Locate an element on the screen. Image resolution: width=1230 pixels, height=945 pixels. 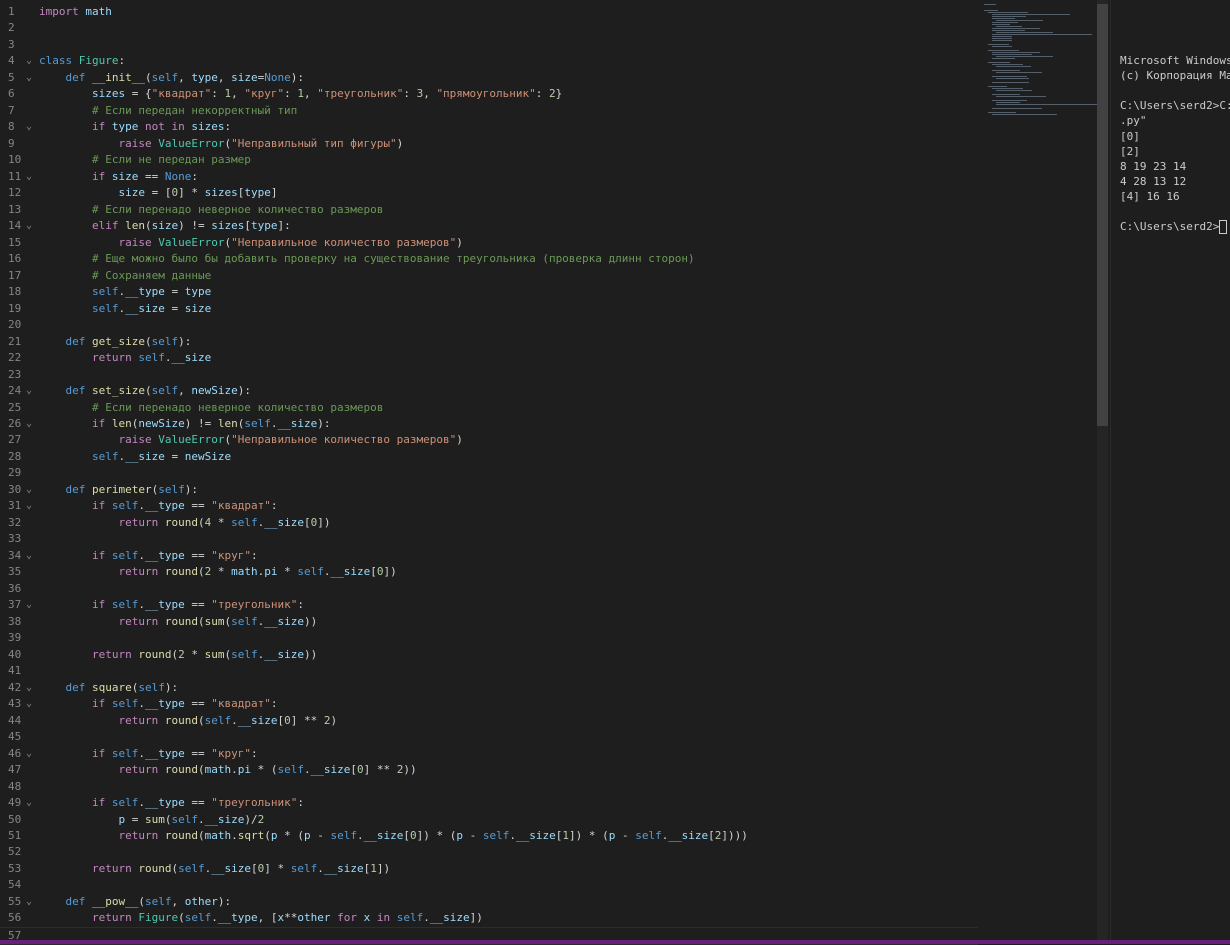
scrollbar-thumb is located at coordinates (1102, 215).